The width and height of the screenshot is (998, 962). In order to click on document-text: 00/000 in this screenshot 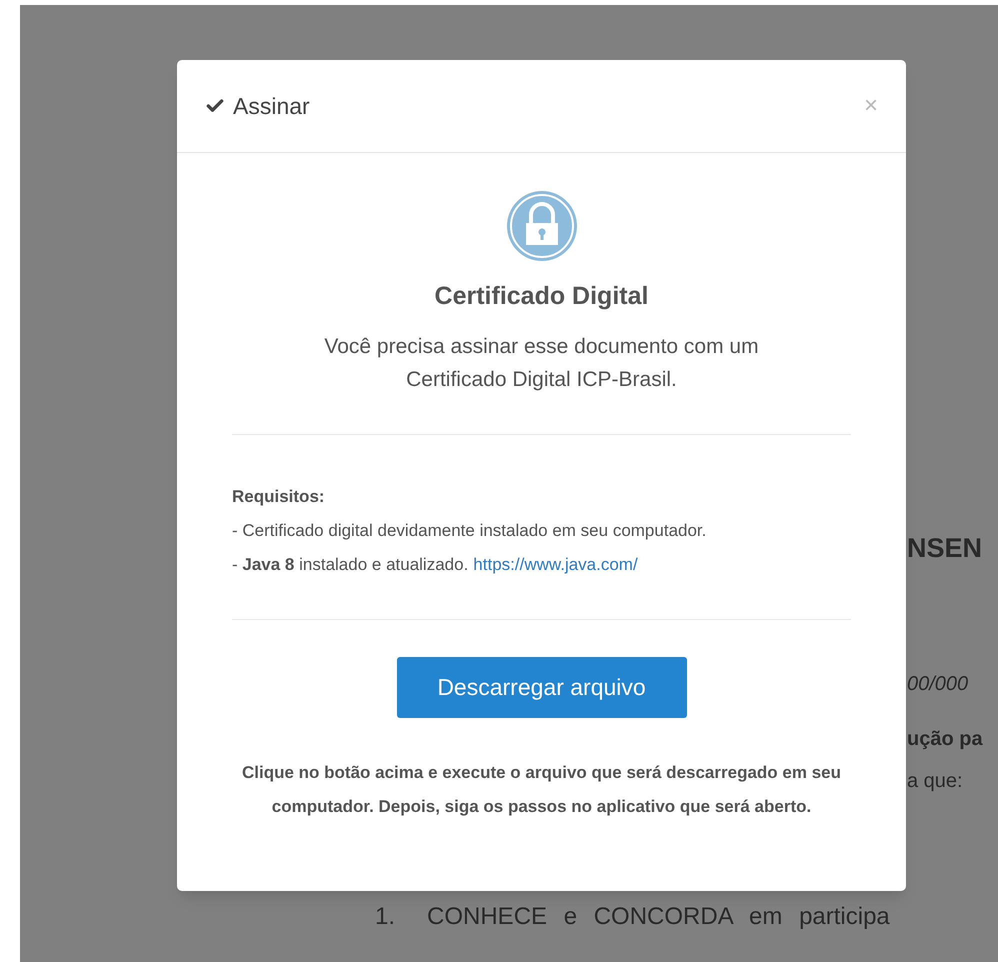, I will do `click(938, 684)`.